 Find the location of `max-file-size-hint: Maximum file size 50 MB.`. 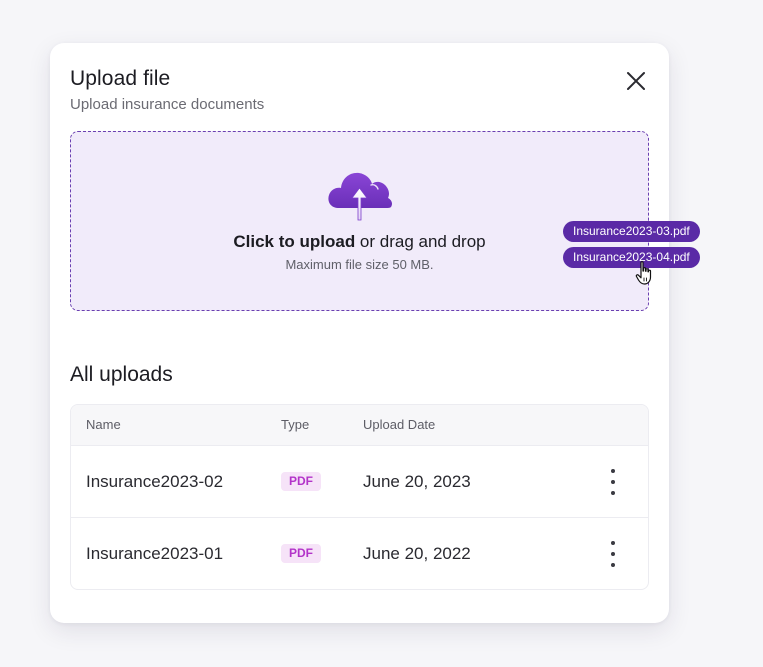

max-file-size-hint: Maximum file size 50 MB. is located at coordinates (359, 264).